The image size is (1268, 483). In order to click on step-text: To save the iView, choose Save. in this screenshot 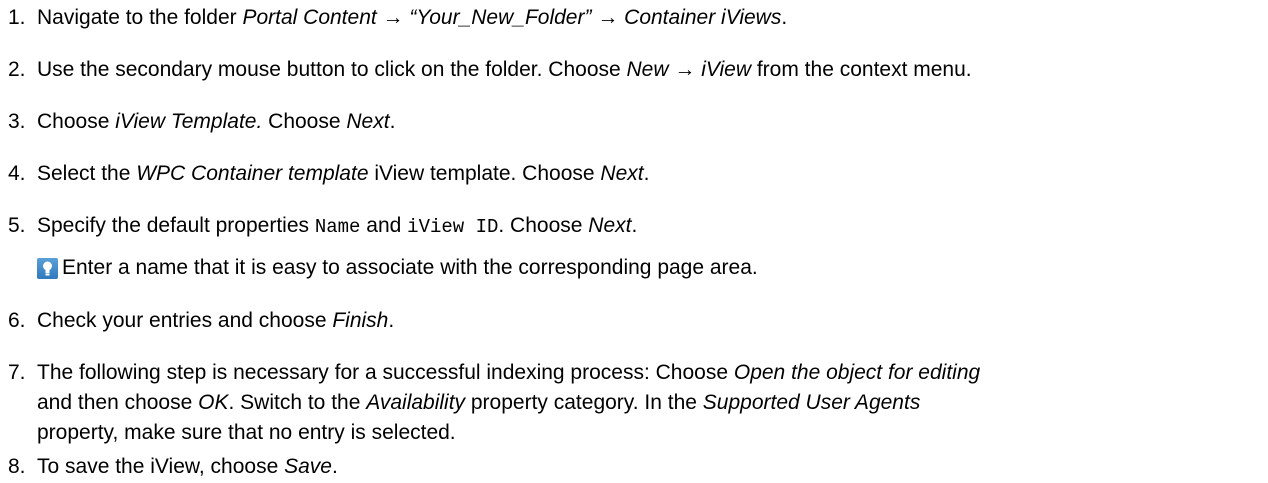, I will do `click(187, 466)`.